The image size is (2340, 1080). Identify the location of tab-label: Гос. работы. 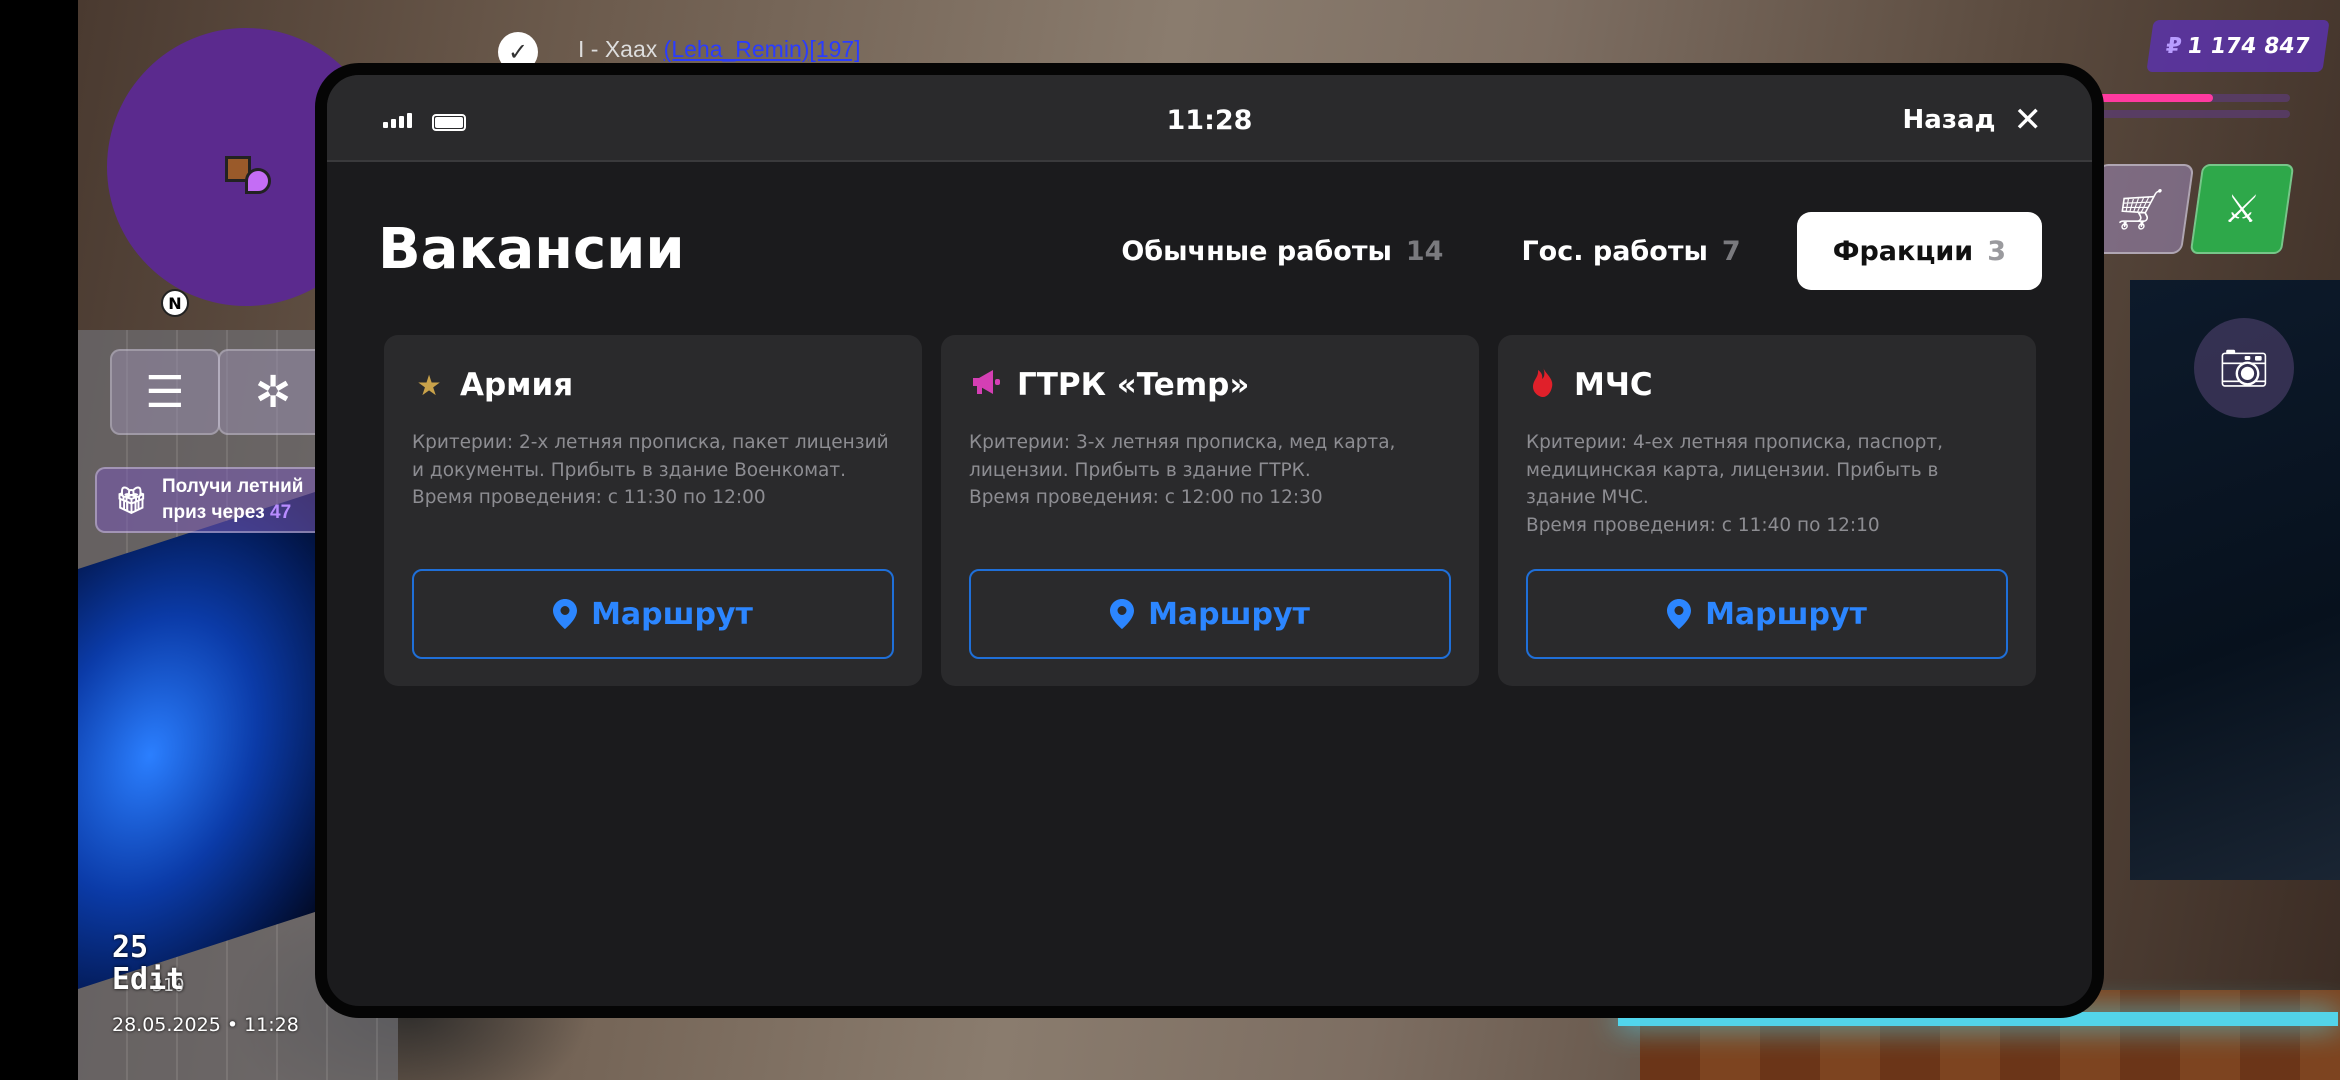
(1614, 251).